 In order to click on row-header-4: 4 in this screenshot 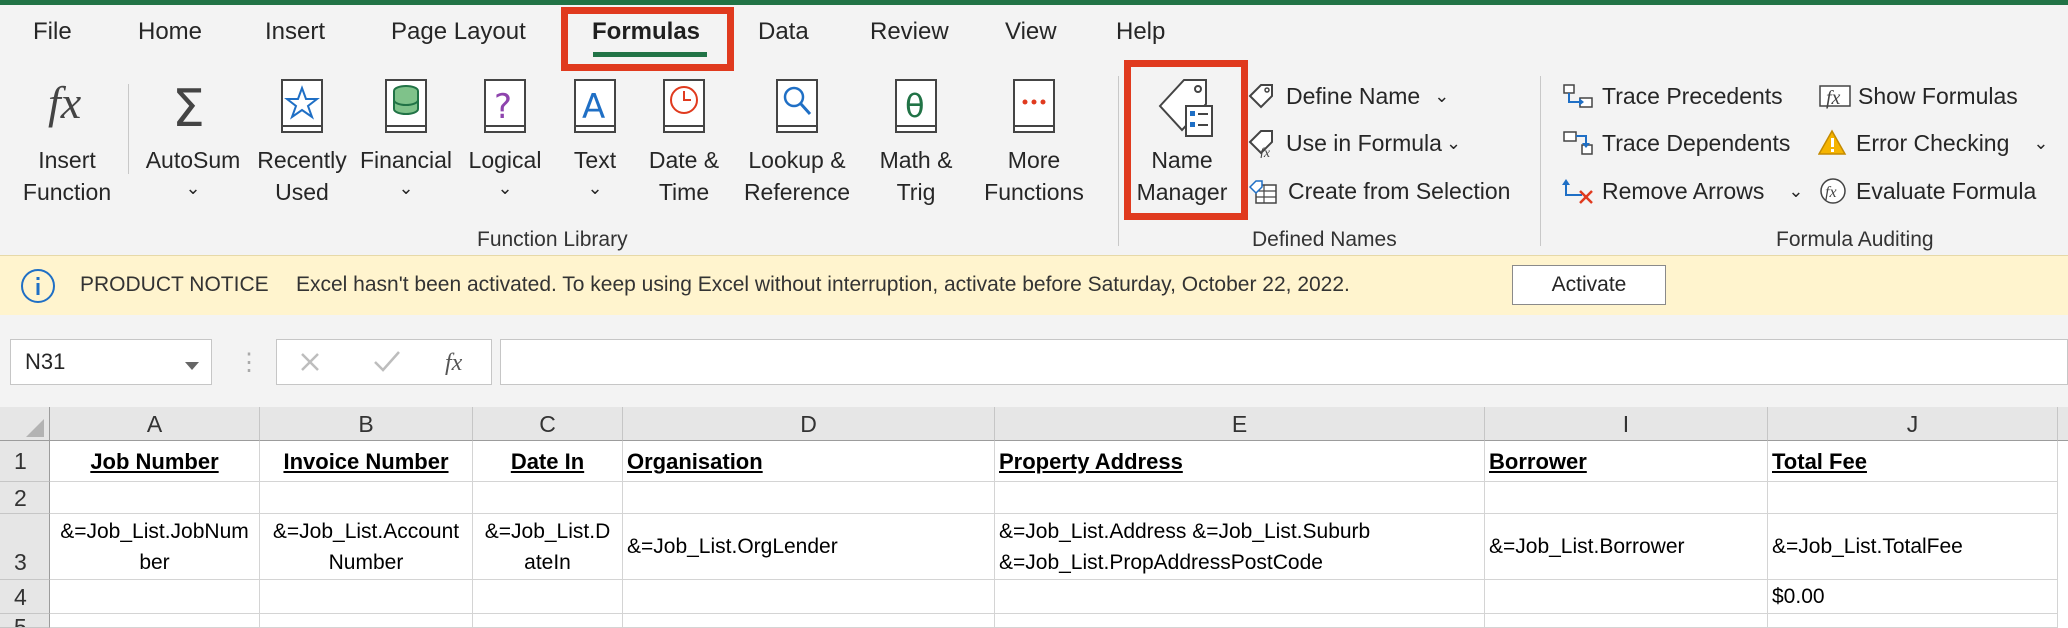, I will do `click(25, 597)`.